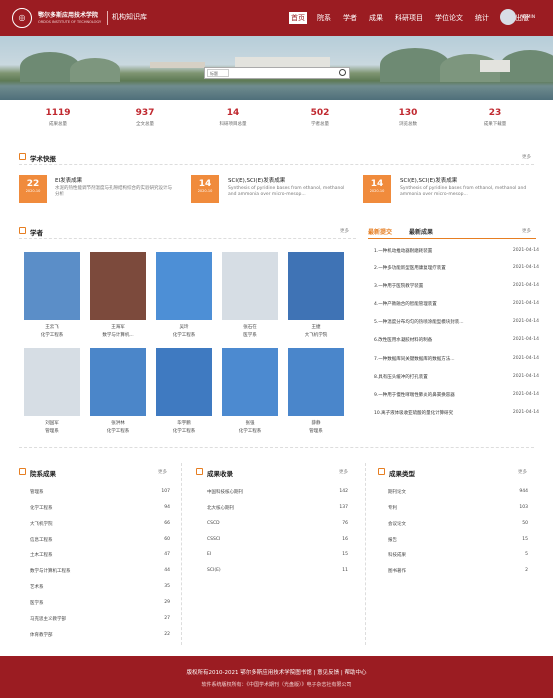 The image size is (553, 698). Describe the element at coordinates (380, 231) in the screenshot. I see `tab-latest-submitted: 最新提交` at that location.